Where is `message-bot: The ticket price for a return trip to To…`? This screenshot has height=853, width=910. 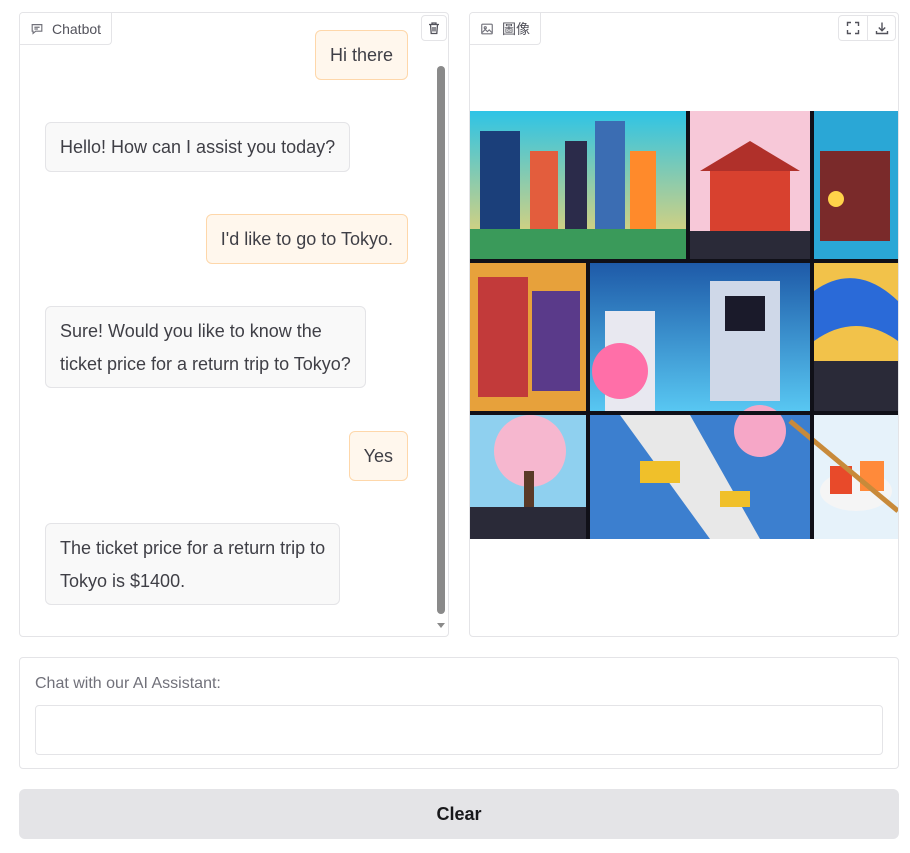 message-bot: The ticket price for a return trip to To… is located at coordinates (193, 564).